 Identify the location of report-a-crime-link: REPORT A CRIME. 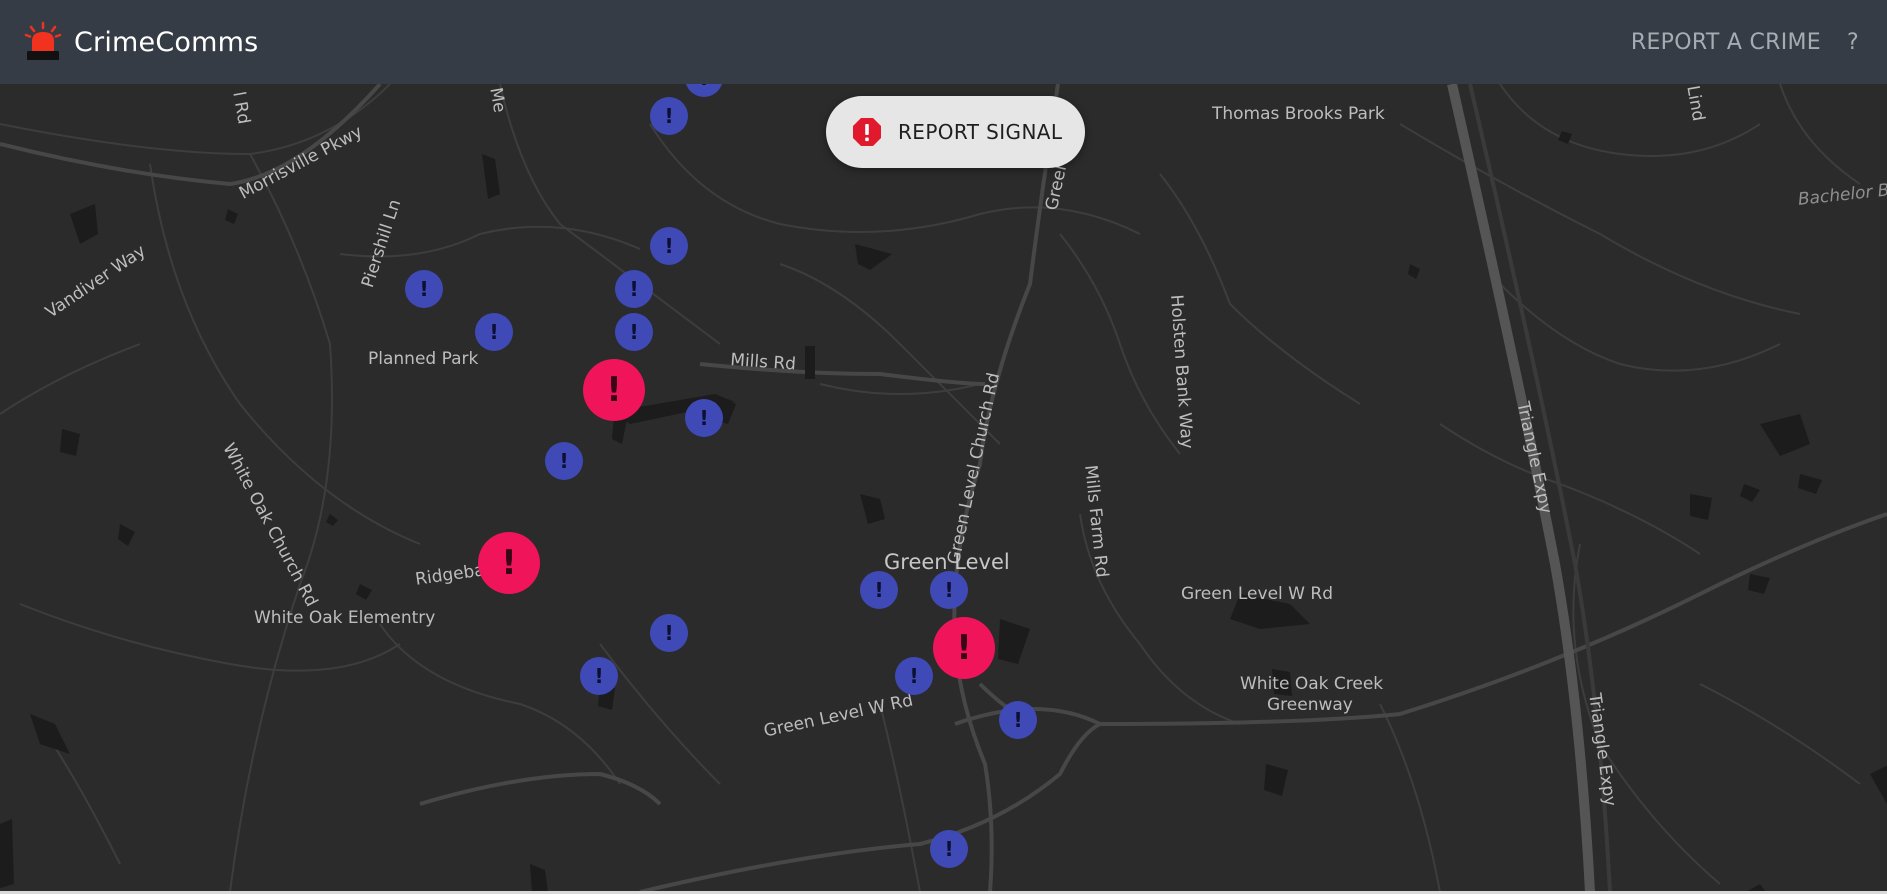
(1726, 42).